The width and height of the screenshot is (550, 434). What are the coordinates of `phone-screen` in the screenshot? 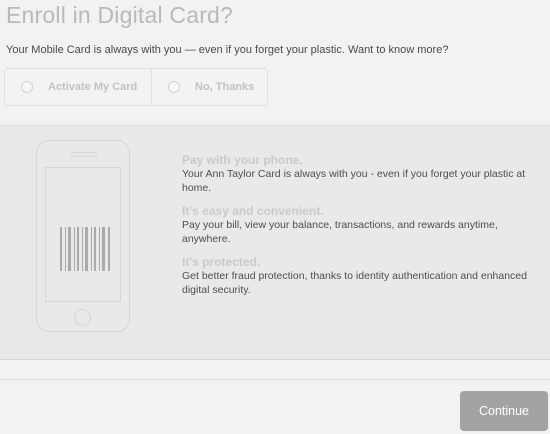 It's located at (83, 234).